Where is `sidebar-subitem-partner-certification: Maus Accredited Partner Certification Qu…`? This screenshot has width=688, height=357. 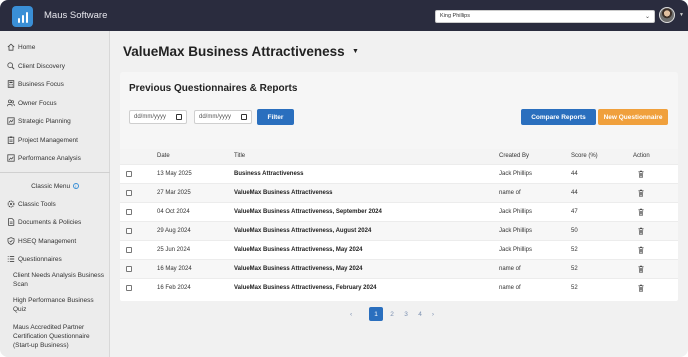 sidebar-subitem-partner-certification: Maus Accredited Partner Certification Qu… is located at coordinates (59, 336).